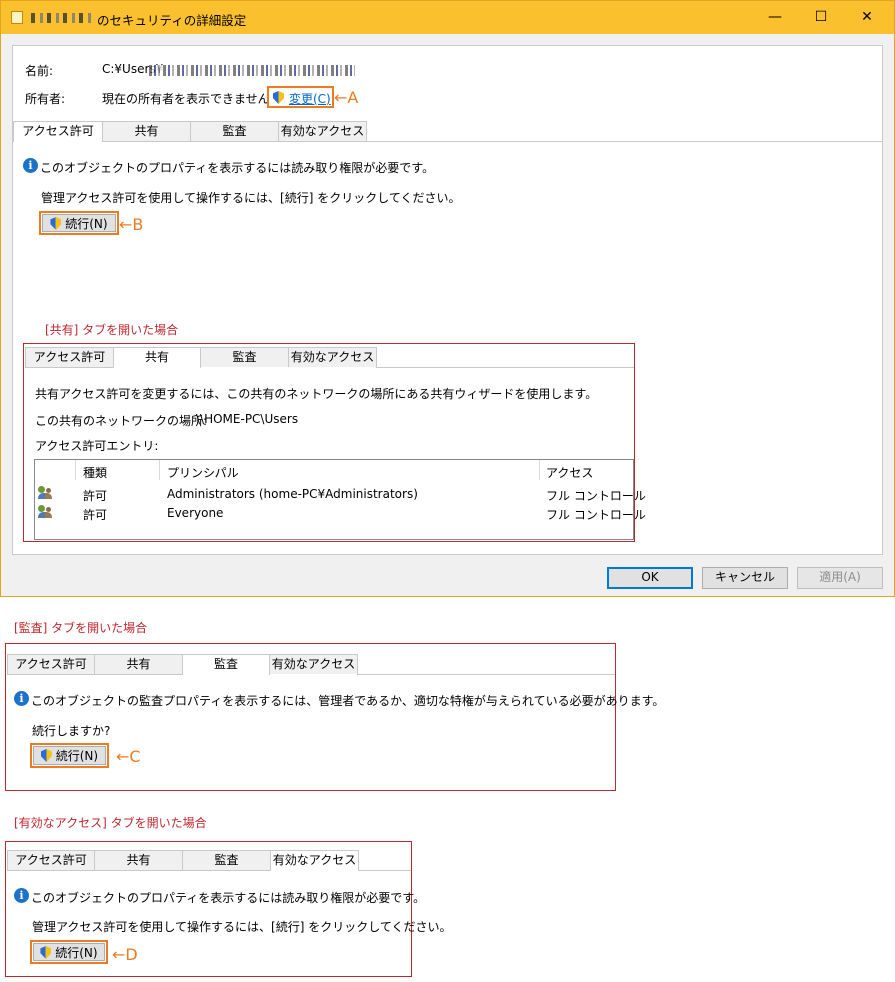 The height and width of the screenshot is (982, 895). What do you see at coordinates (94, 674) in the screenshot?
I see `audit-tab-divider-left` at bounding box center [94, 674].